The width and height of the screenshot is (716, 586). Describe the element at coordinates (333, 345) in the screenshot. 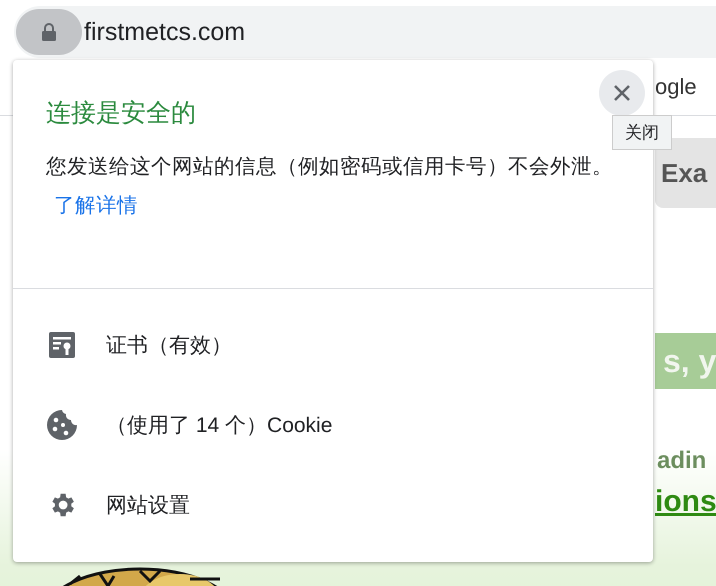

I see `popup-menu-item: 证书（有效）` at that location.